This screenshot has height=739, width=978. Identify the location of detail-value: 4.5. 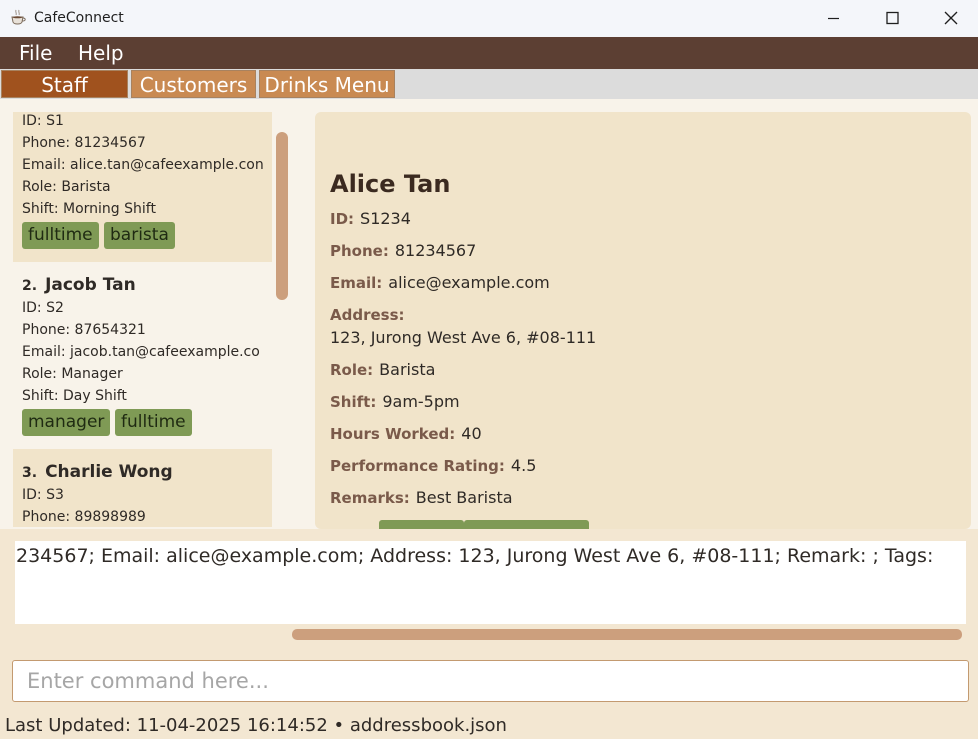
(523, 465).